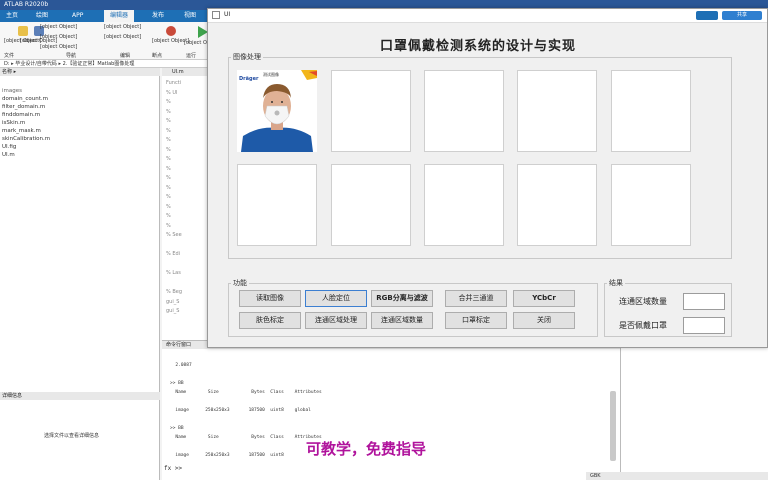 Image resolution: width=768 pixels, height=480 pixels. I want to click on workspace-panel, so click(694, 410).